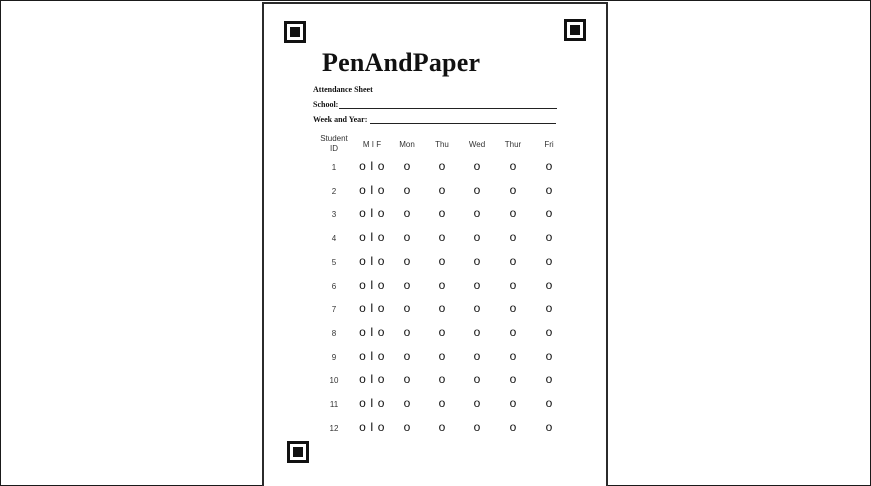  I want to click on registration-marker-top-left-icon, so click(295, 32).